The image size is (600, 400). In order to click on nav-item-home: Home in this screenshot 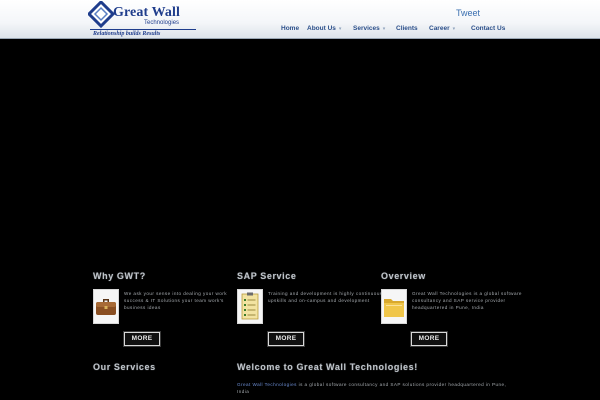, I will do `click(290, 28)`.